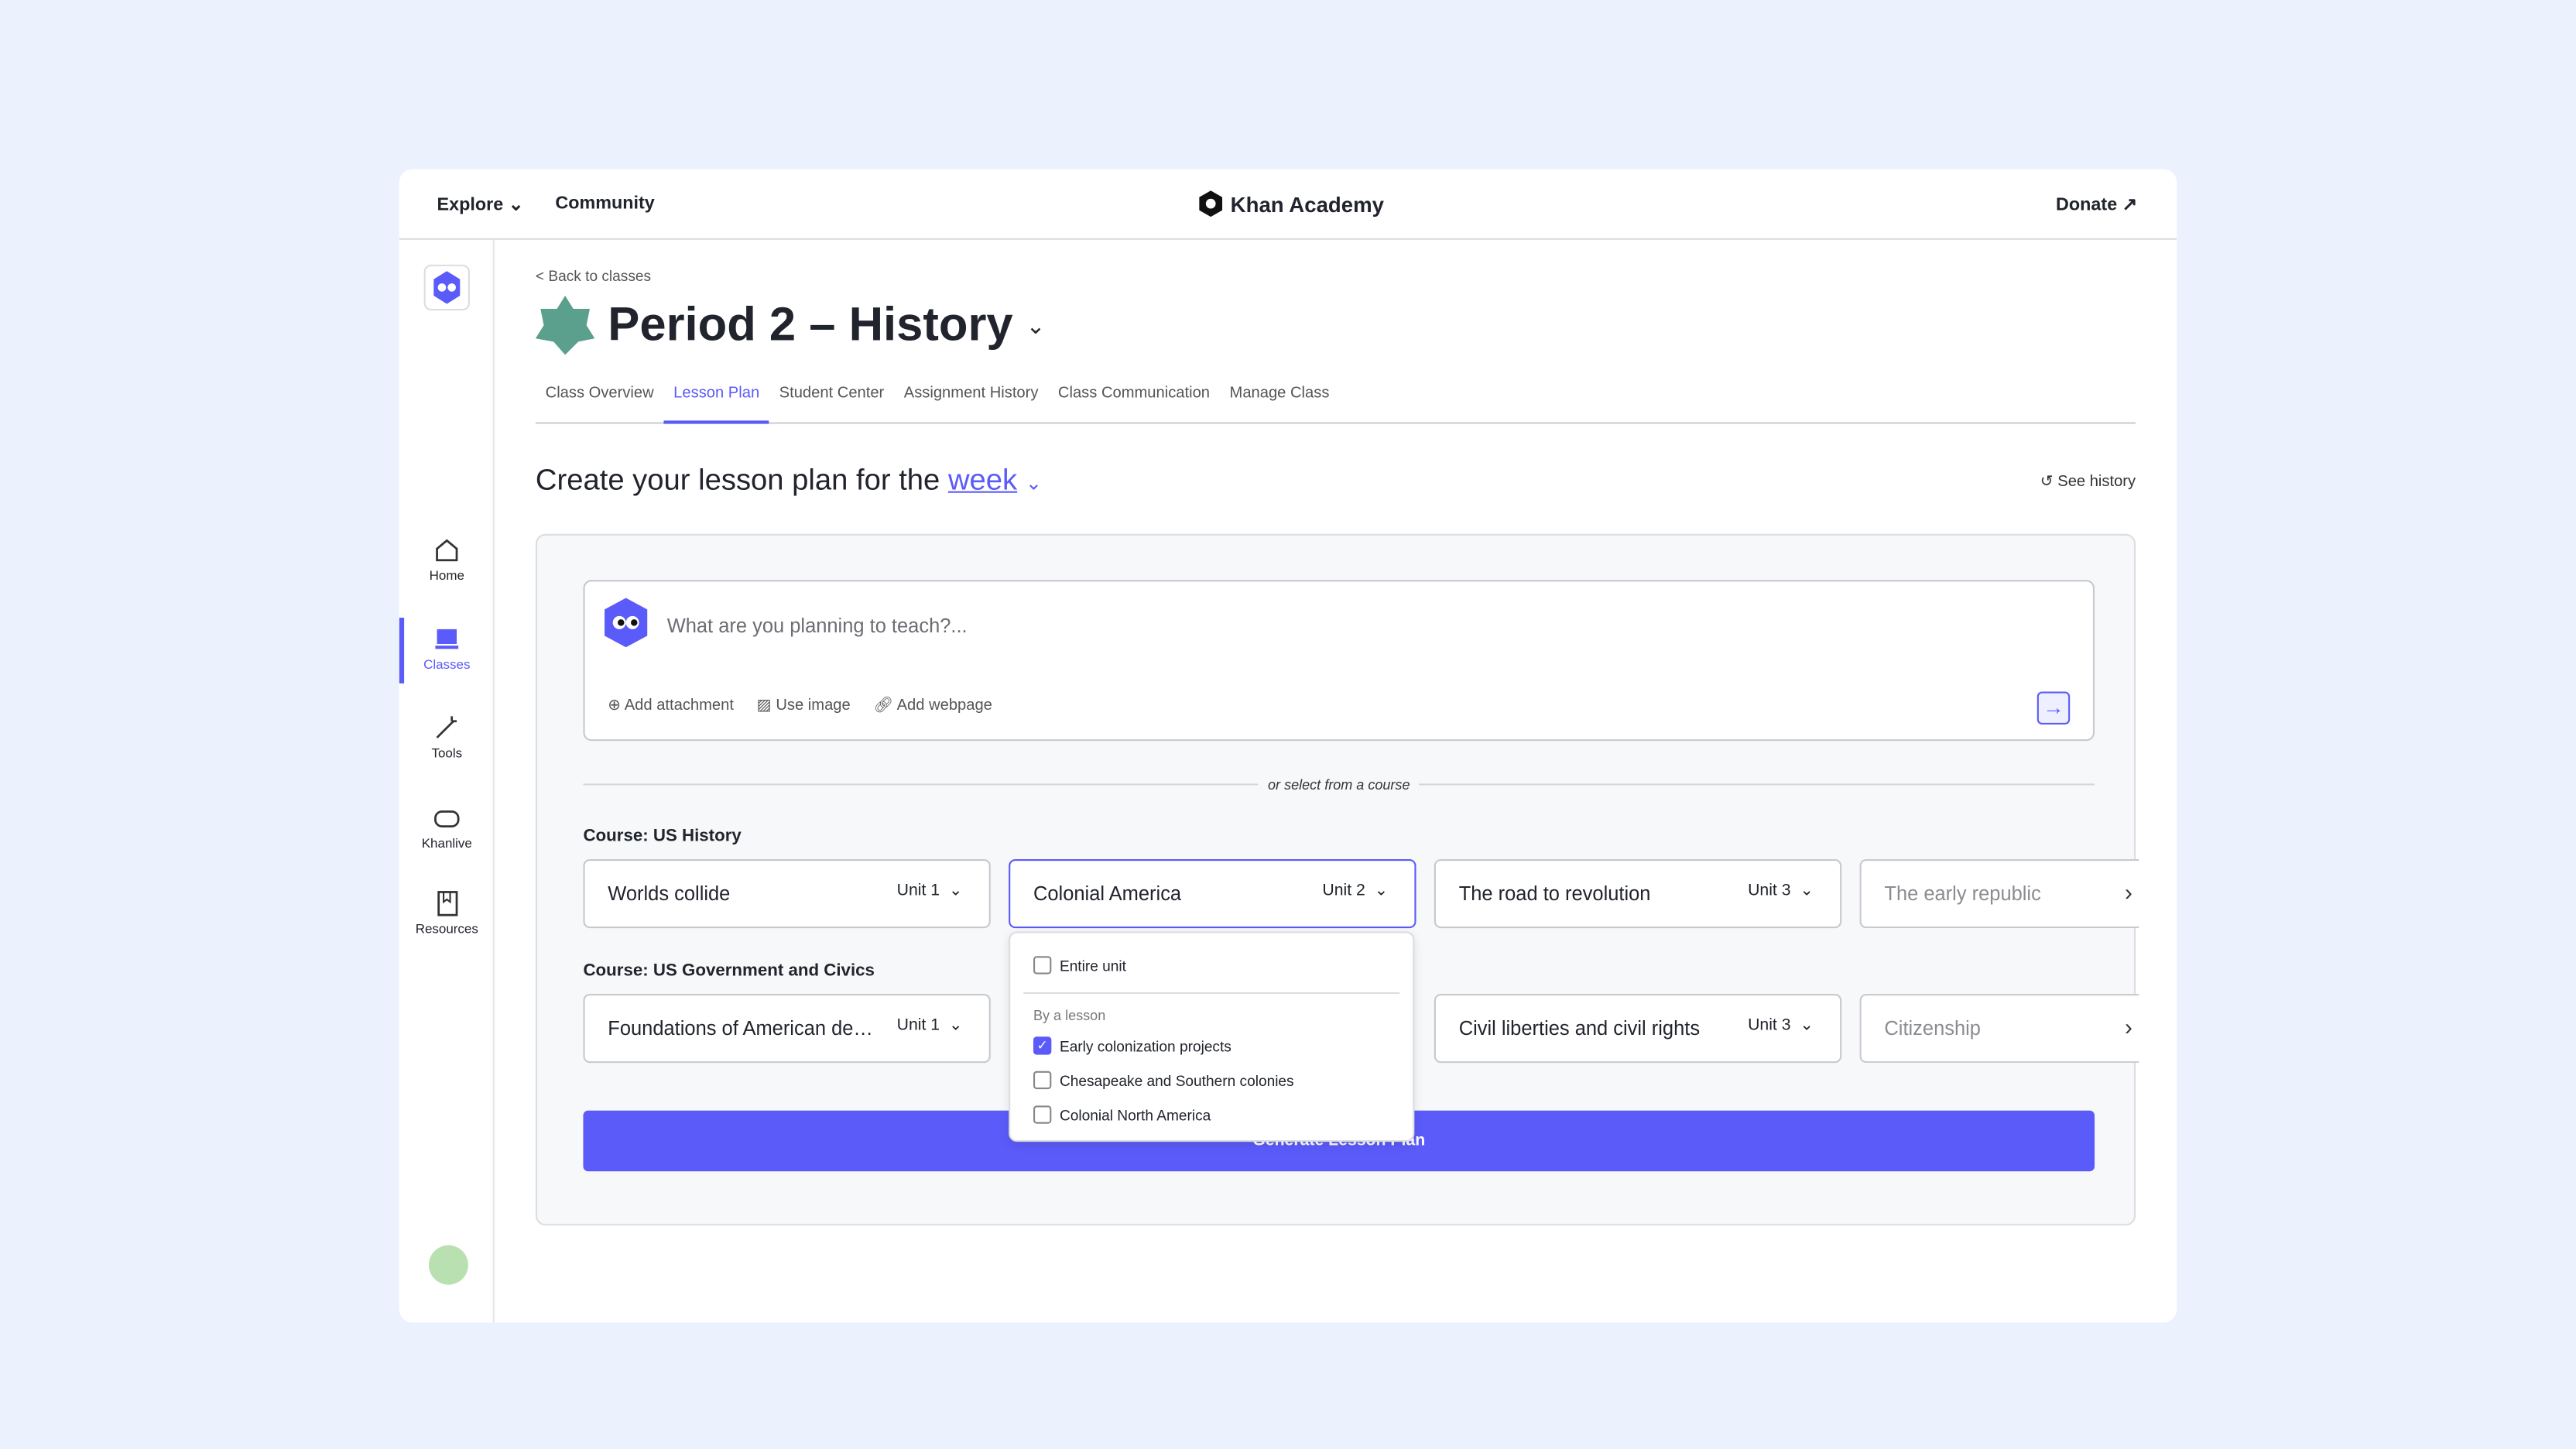 The width and height of the screenshot is (2576, 1449). I want to click on tab-class-overview: Class Overview, so click(600, 404).